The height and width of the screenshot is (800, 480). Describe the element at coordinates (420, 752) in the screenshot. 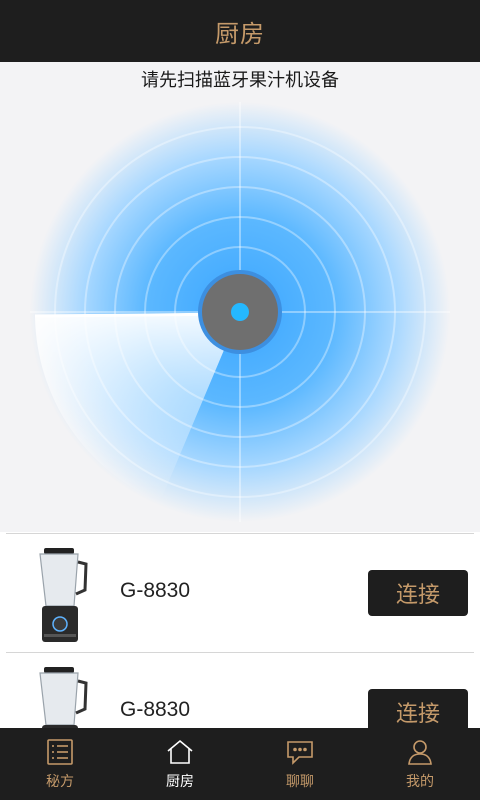

I see `user-profile-icon` at that location.